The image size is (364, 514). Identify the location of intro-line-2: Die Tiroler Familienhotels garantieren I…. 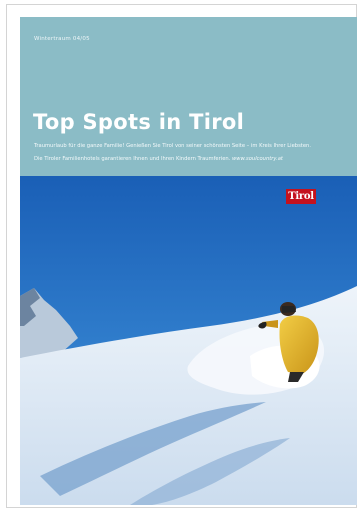
(158, 159).